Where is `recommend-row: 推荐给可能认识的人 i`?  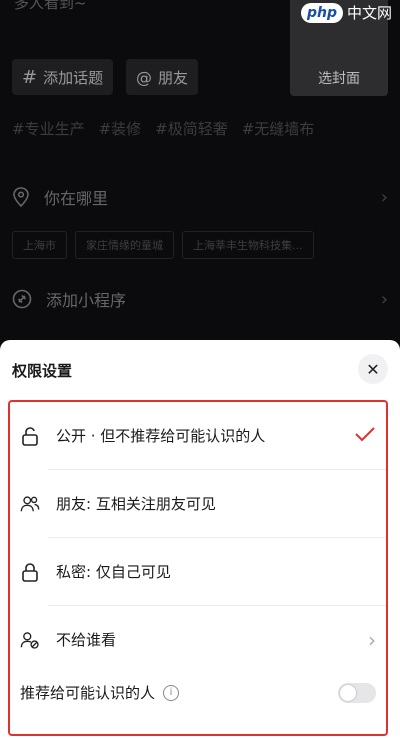 recommend-row: 推荐给可能认识的人 i is located at coordinates (198, 692).